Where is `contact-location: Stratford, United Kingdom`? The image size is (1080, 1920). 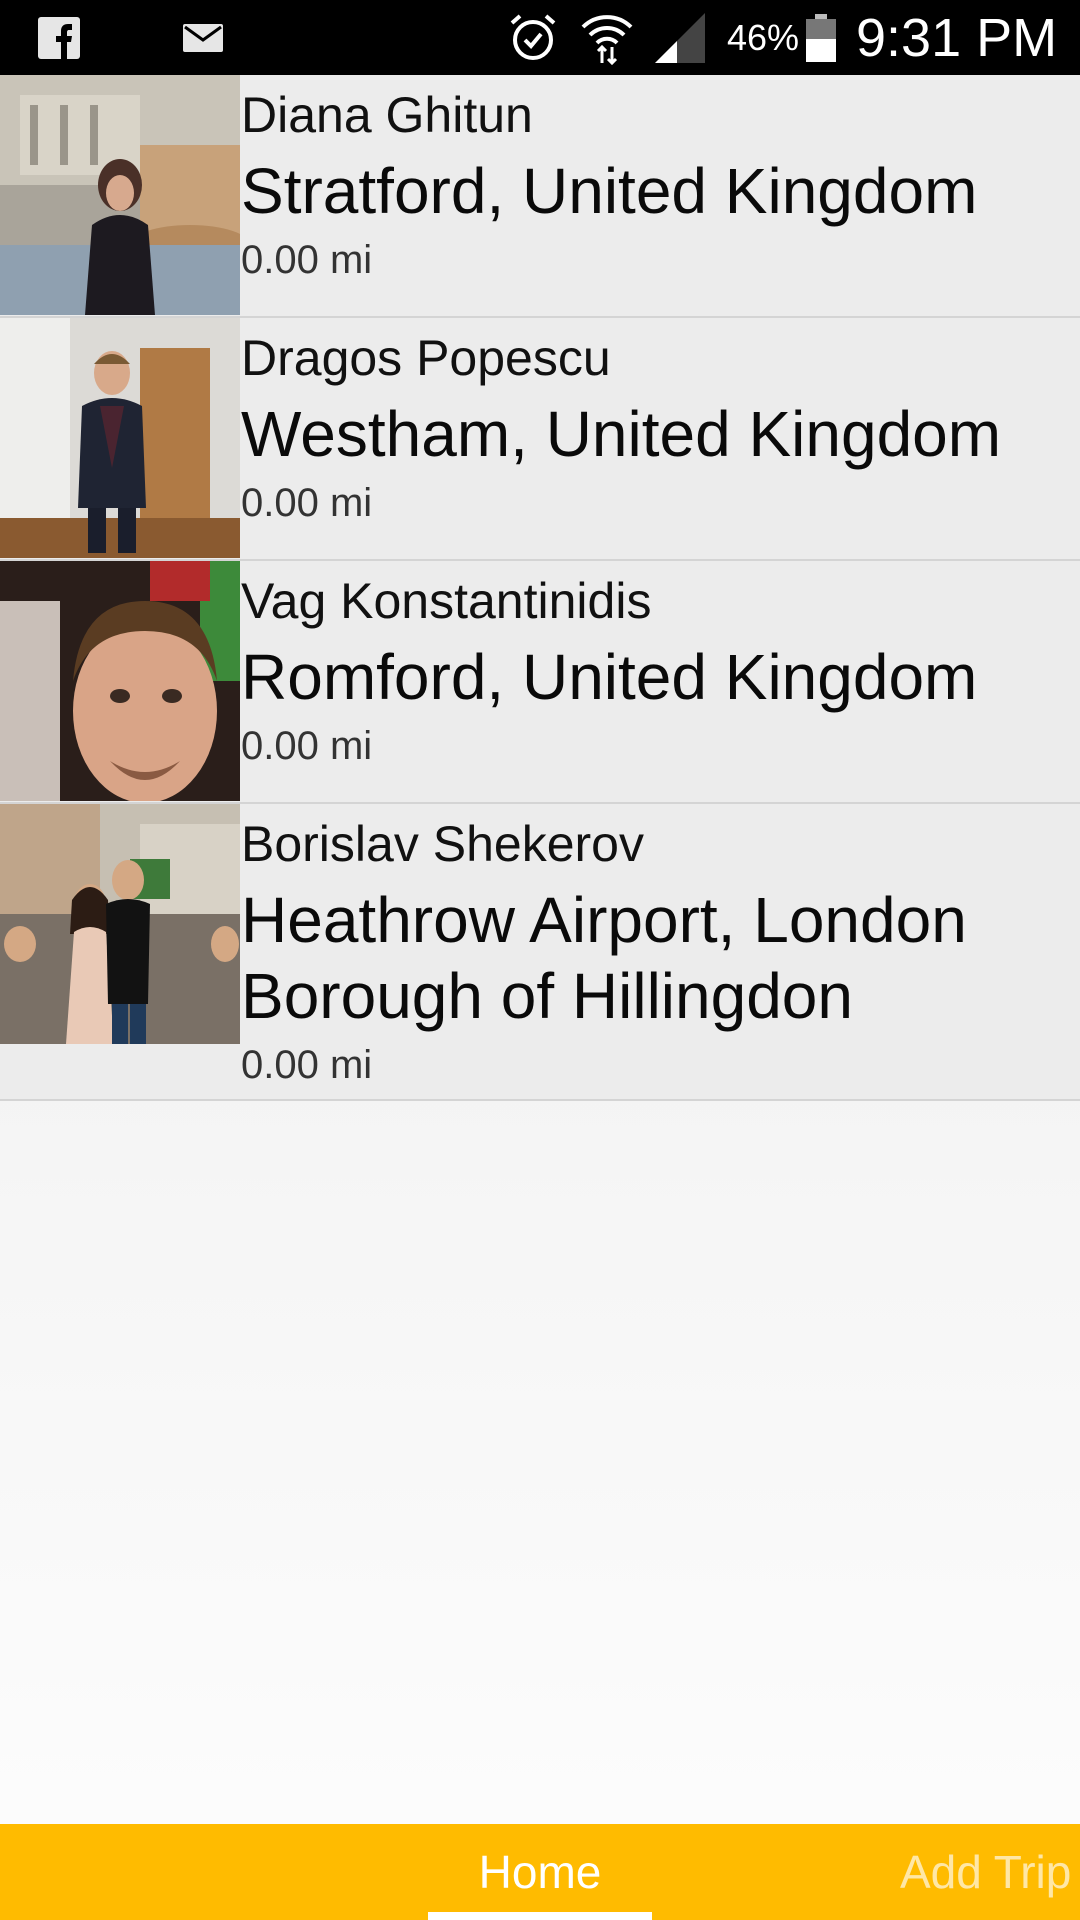 contact-location: Stratford, United Kingdom is located at coordinates (609, 191).